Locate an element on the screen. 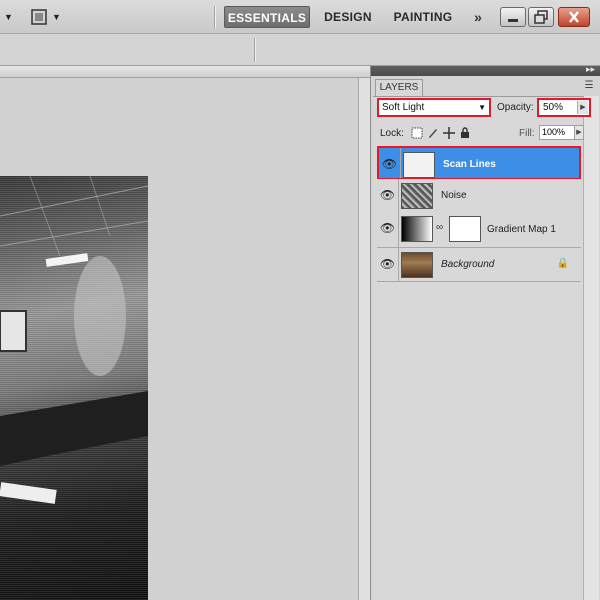 This screenshot has width=600, height=600. layer-row-noise: 👁 Noise is located at coordinates (479, 196).